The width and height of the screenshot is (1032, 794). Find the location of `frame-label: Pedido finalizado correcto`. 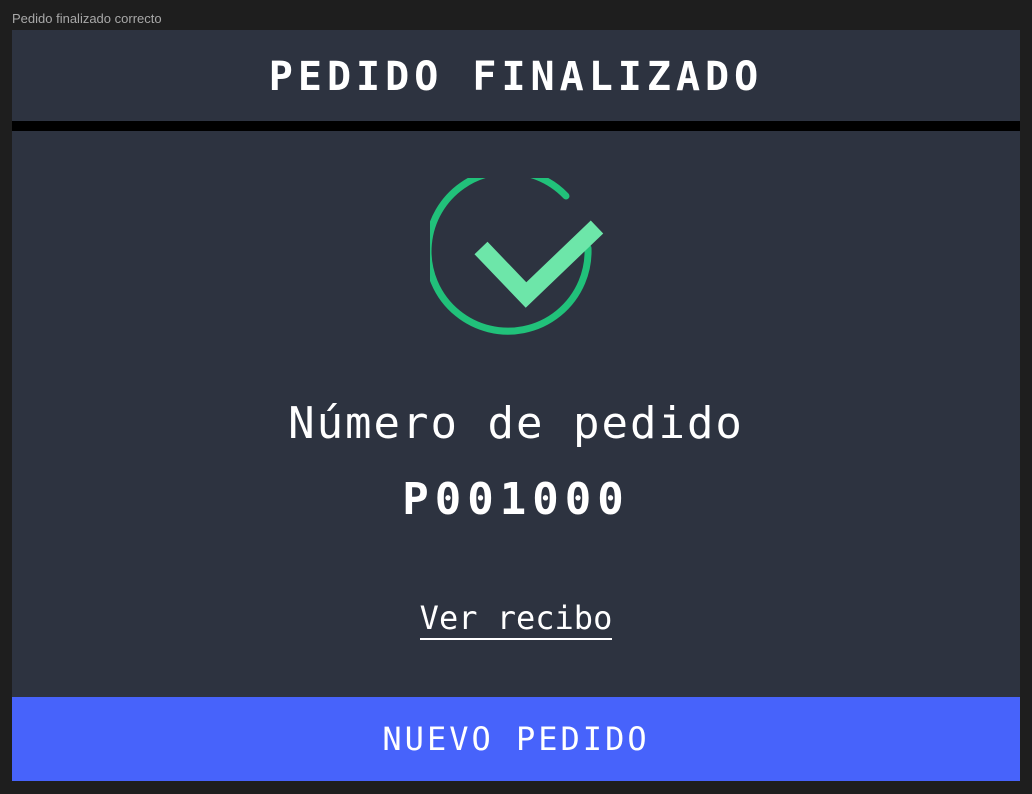

frame-label: Pedido finalizado correcto is located at coordinates (87, 18).